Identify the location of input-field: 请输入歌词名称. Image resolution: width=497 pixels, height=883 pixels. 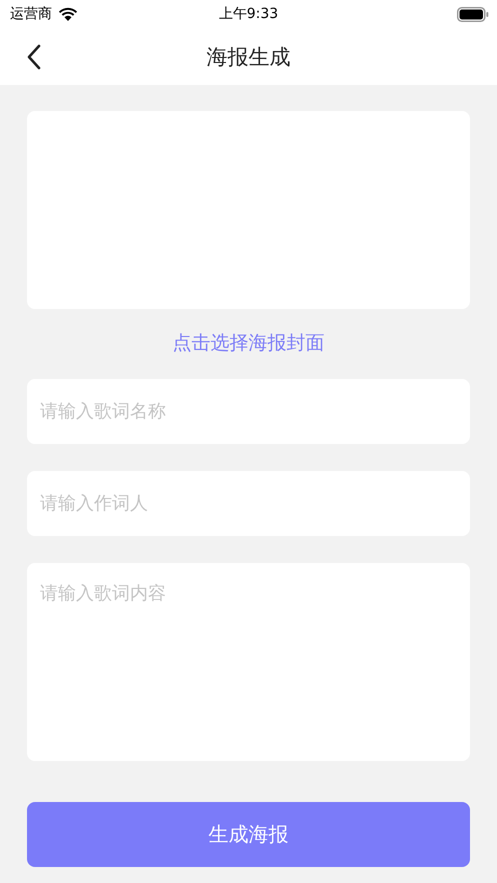
(248, 411).